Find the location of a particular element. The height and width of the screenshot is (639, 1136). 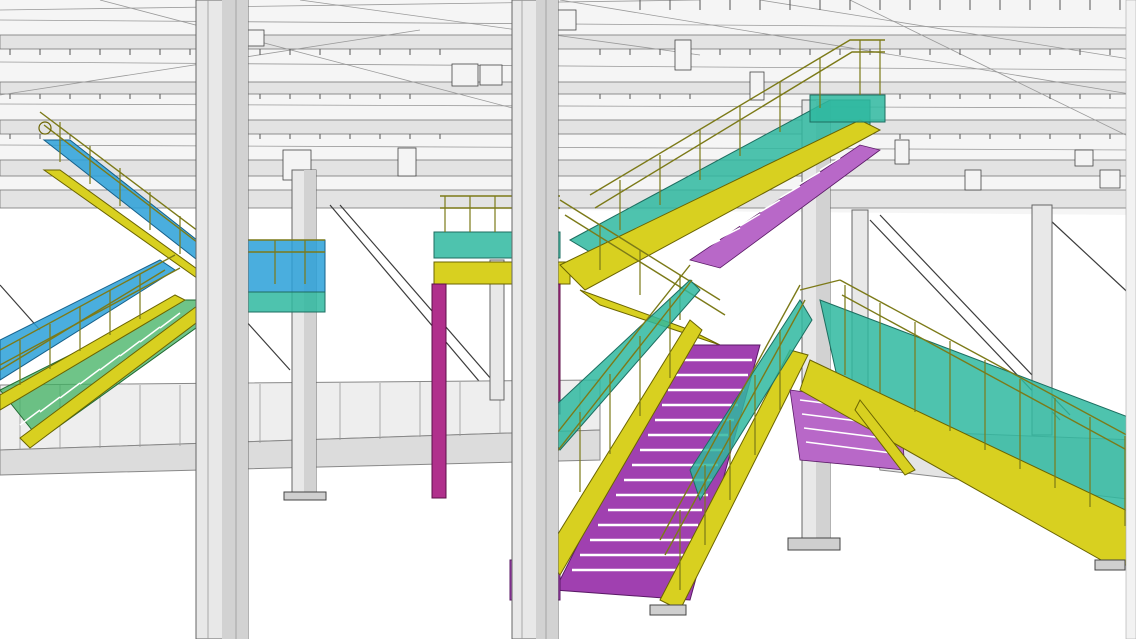

main-column-center is located at coordinates (535, 319).